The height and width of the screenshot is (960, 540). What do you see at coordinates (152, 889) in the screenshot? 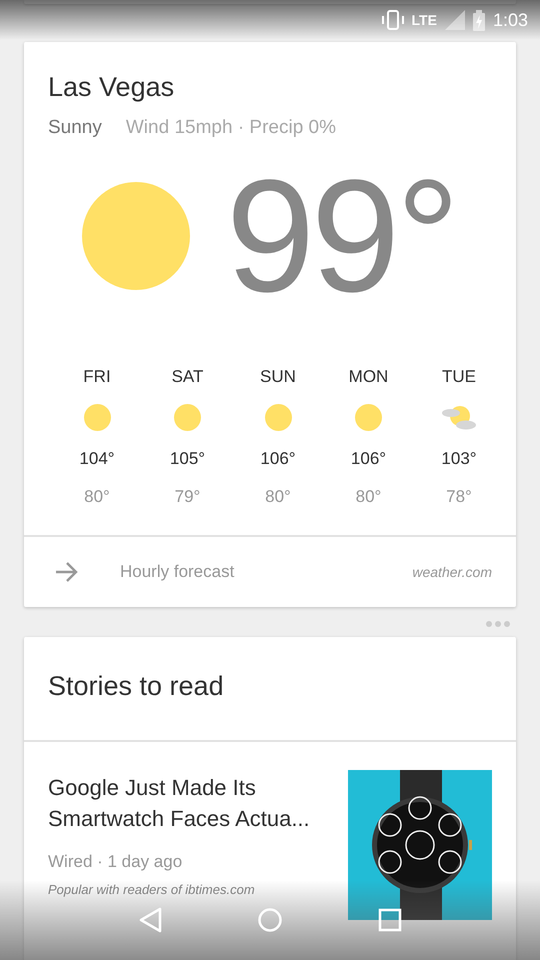
I see `story-note: Popular with readers of ibtimes.com` at bounding box center [152, 889].